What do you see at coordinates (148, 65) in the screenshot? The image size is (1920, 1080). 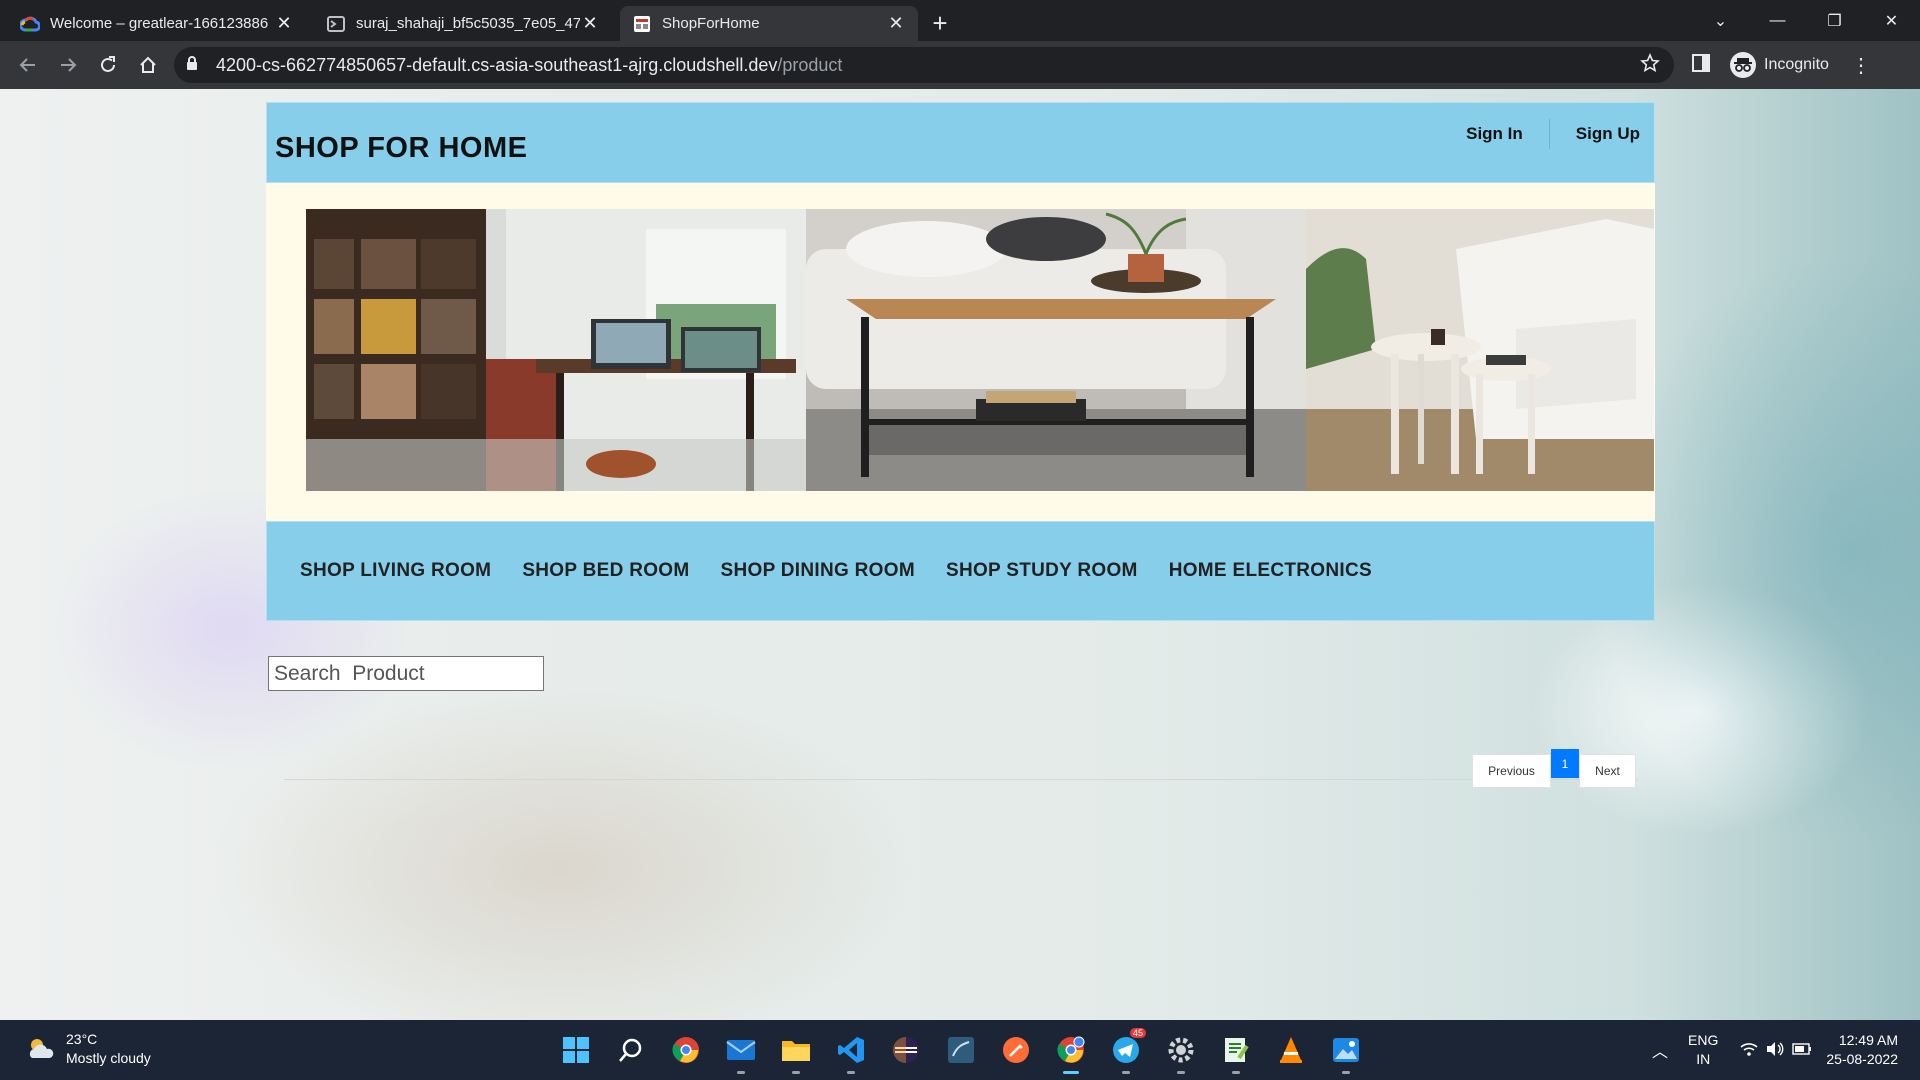 I see `home-icon` at bounding box center [148, 65].